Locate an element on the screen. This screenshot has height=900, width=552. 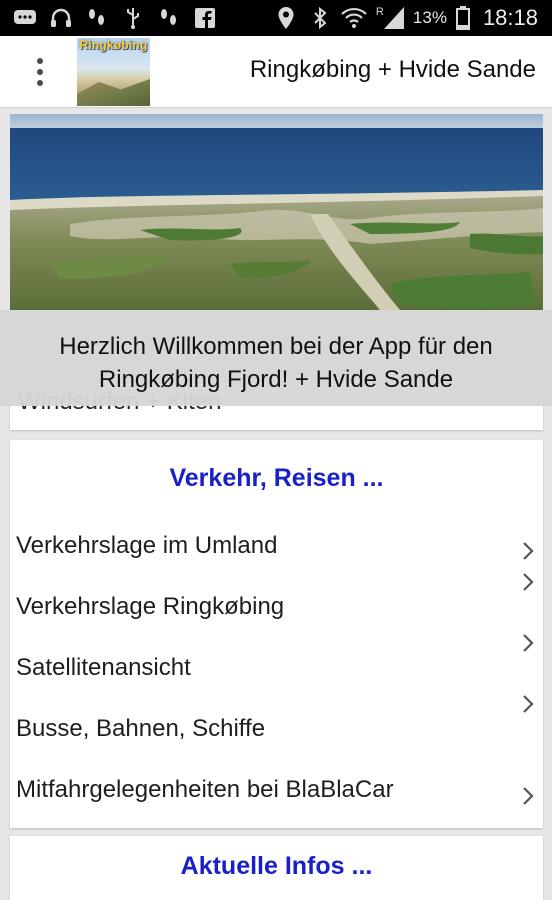
list-item-label: Busse, Bahnen, Schiffe is located at coordinates (141, 728).